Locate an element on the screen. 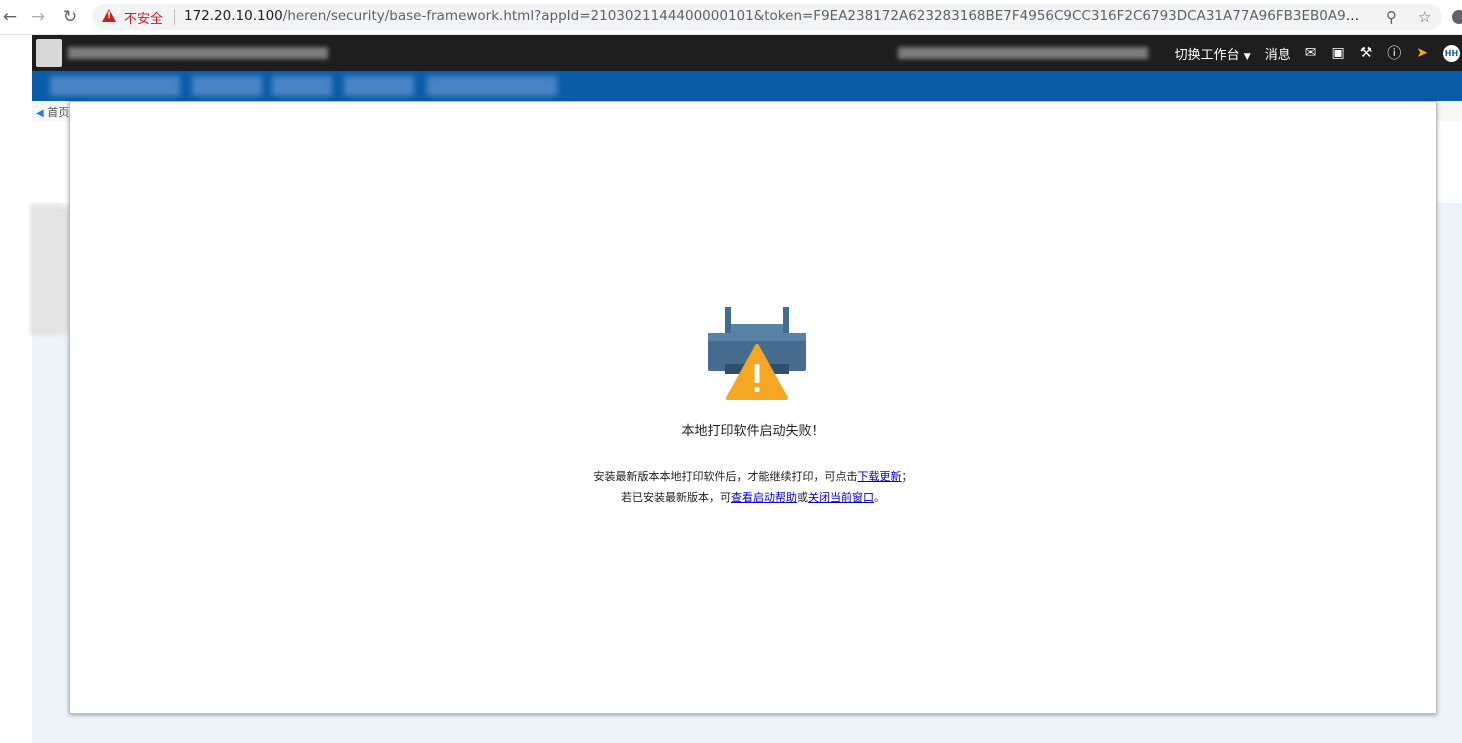 The width and height of the screenshot is (1462, 743). security-label: 不安全 is located at coordinates (143, 17).